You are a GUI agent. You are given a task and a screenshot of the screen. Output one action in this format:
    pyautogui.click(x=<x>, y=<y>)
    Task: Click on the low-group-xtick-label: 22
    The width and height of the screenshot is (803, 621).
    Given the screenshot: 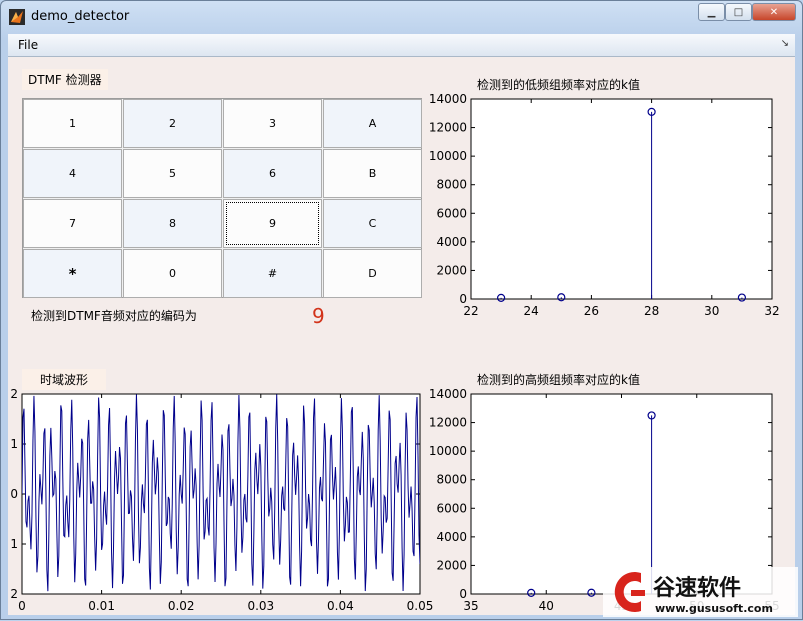 What is the action you would take?
    pyautogui.click(x=470, y=311)
    